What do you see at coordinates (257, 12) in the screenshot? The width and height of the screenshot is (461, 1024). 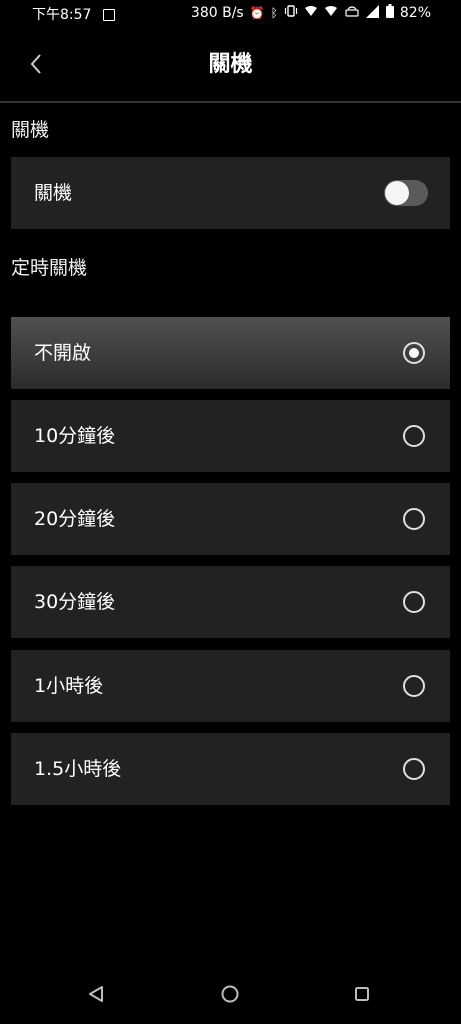 I see `alarm-icon: ⏰` at bounding box center [257, 12].